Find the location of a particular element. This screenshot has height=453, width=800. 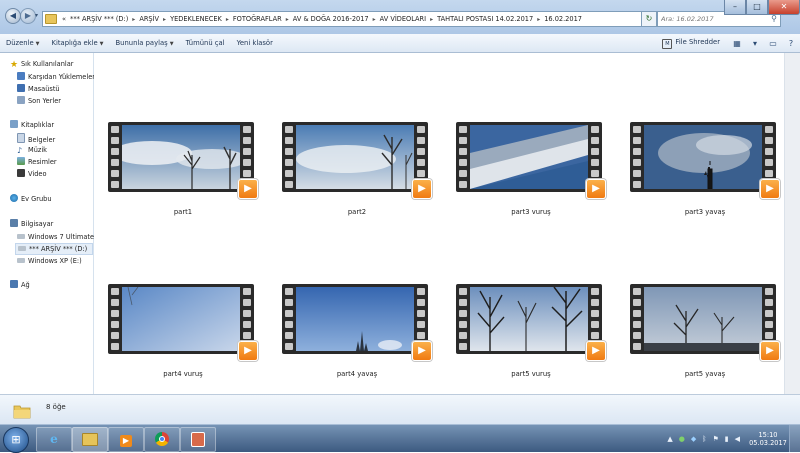

nav-label: *** ARŞİV *** (D:) is located at coordinates (58, 249).